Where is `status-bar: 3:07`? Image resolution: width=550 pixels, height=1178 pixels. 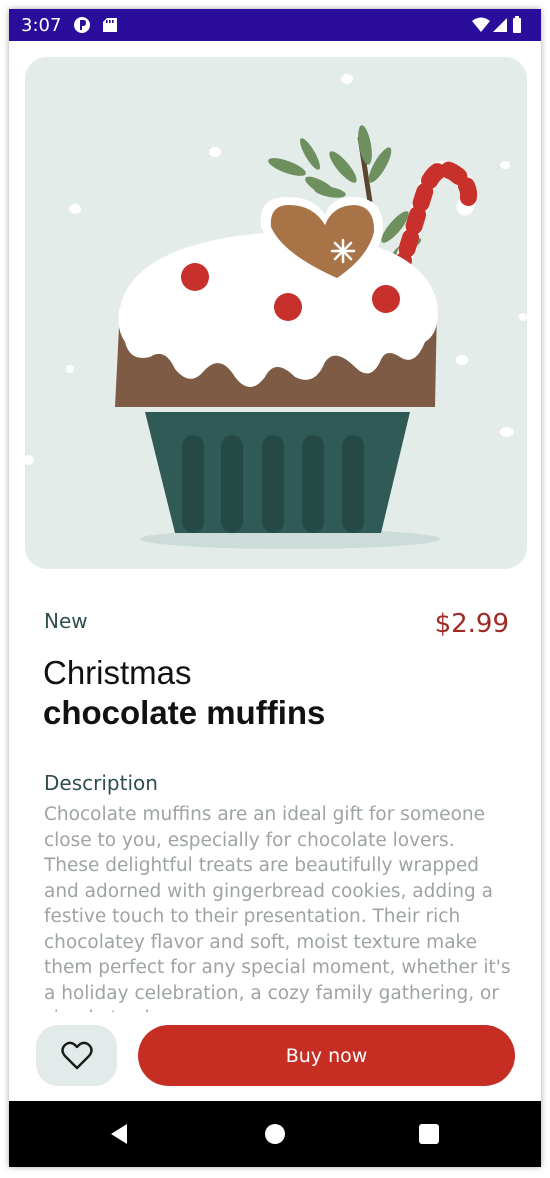 status-bar: 3:07 is located at coordinates (275, 25).